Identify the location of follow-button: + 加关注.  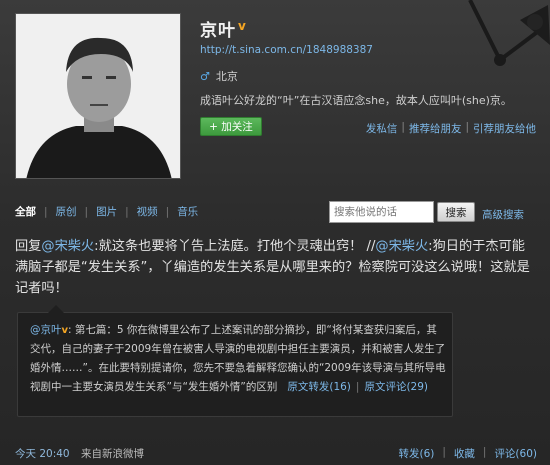
(231, 126).